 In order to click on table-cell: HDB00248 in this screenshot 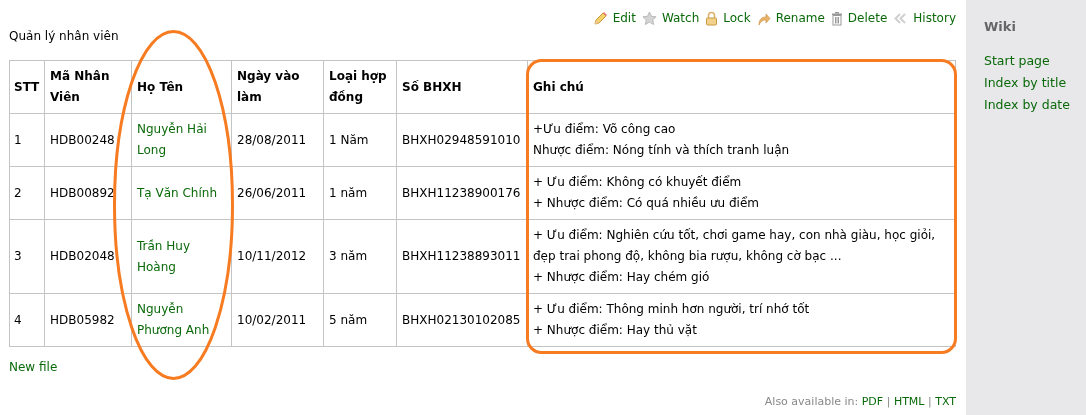, I will do `click(88, 140)`.